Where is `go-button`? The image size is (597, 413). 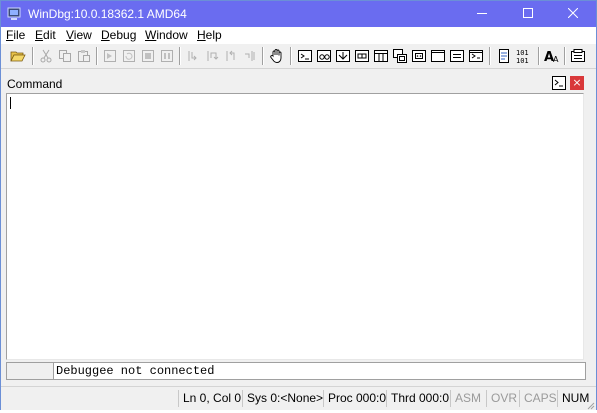
go-button is located at coordinates (110, 56).